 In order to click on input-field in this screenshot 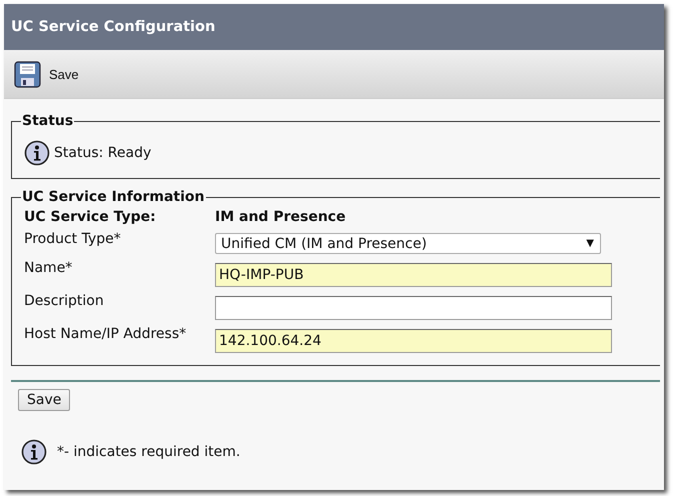, I will do `click(413, 308)`.